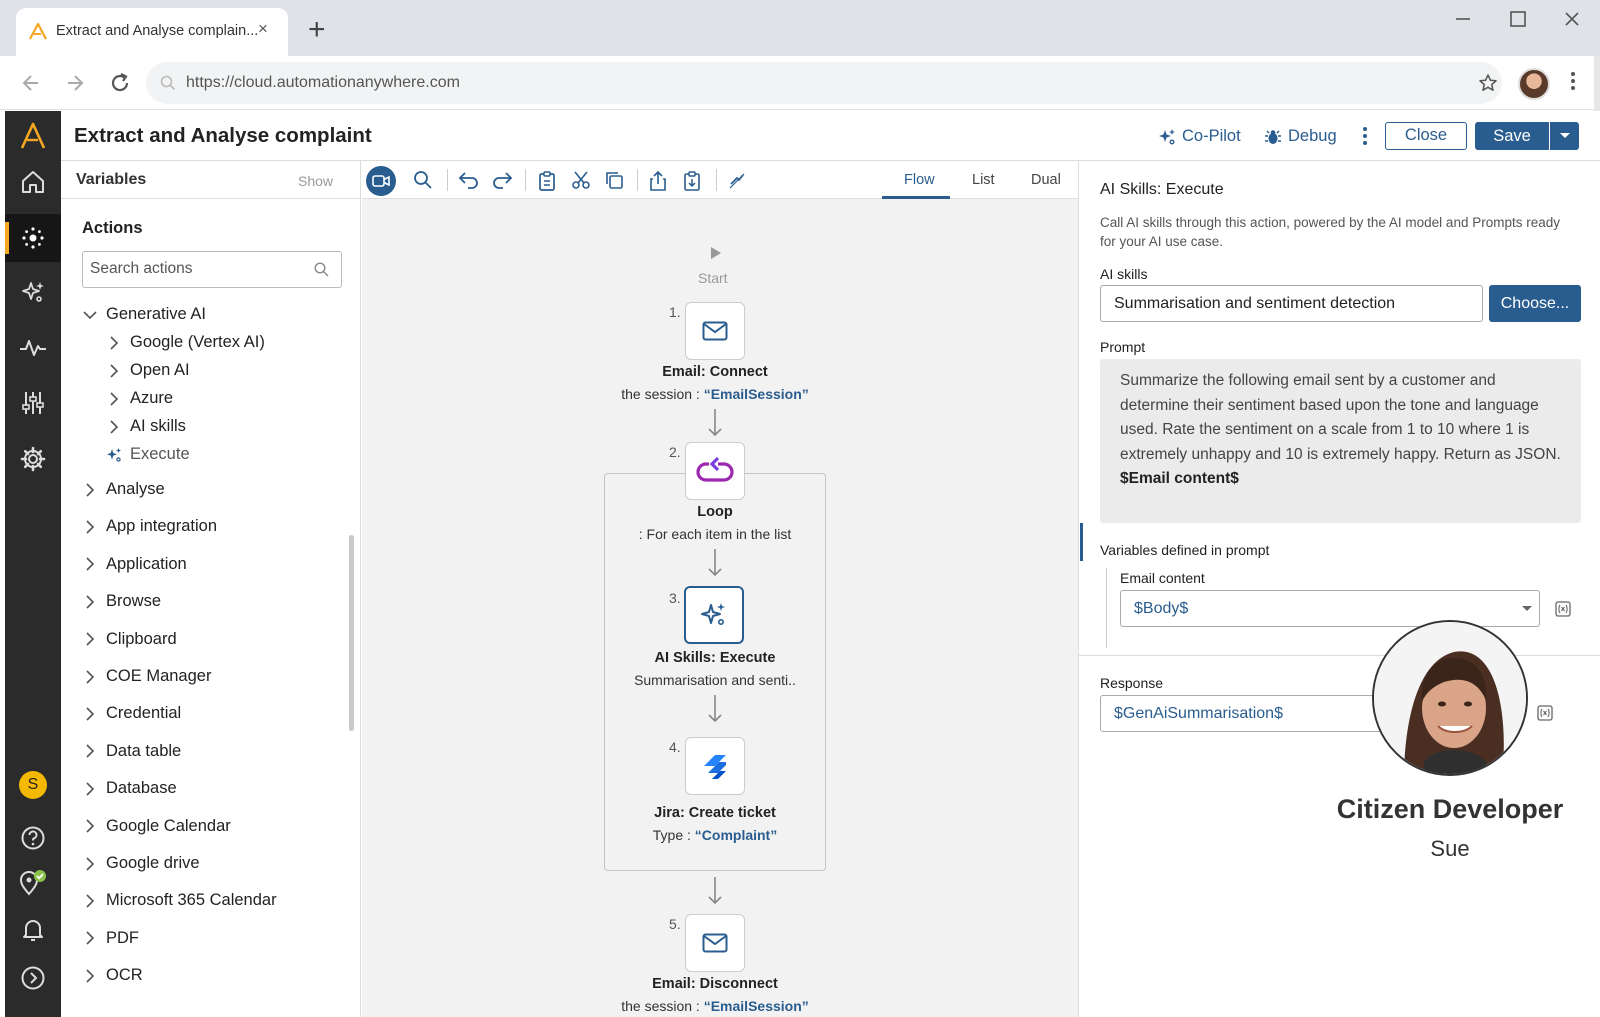 This screenshot has height=1017, width=1600. Describe the element at coordinates (715, 331) in the screenshot. I see `step-email-connect` at that location.